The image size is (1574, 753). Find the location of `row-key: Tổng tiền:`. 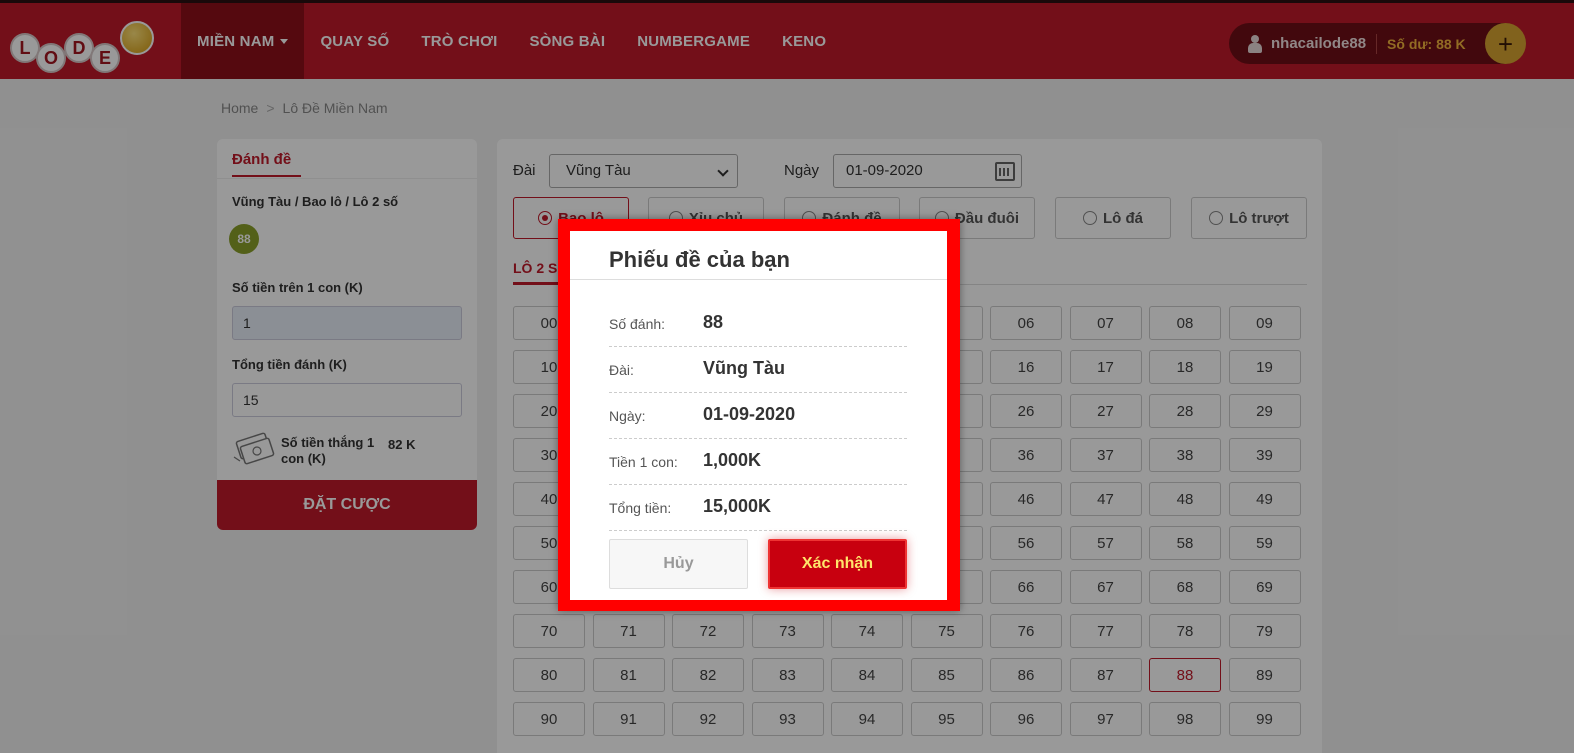

row-key: Tổng tiền: is located at coordinates (640, 508).